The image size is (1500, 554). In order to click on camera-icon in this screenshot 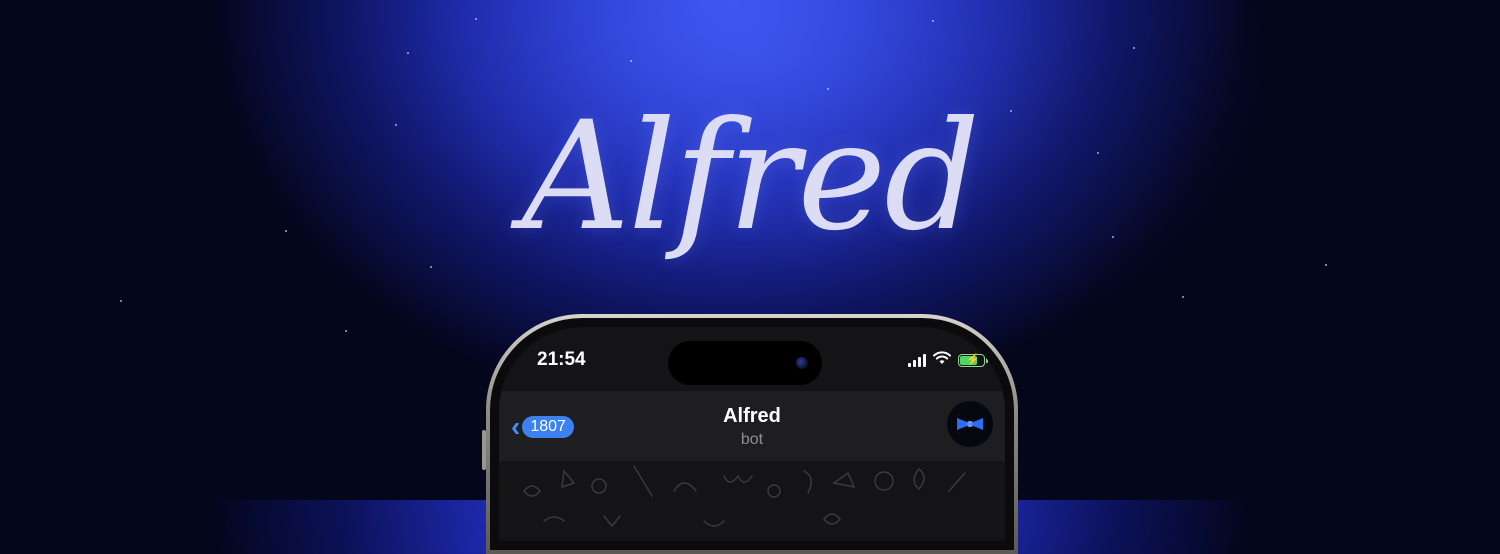, I will do `click(802, 363)`.